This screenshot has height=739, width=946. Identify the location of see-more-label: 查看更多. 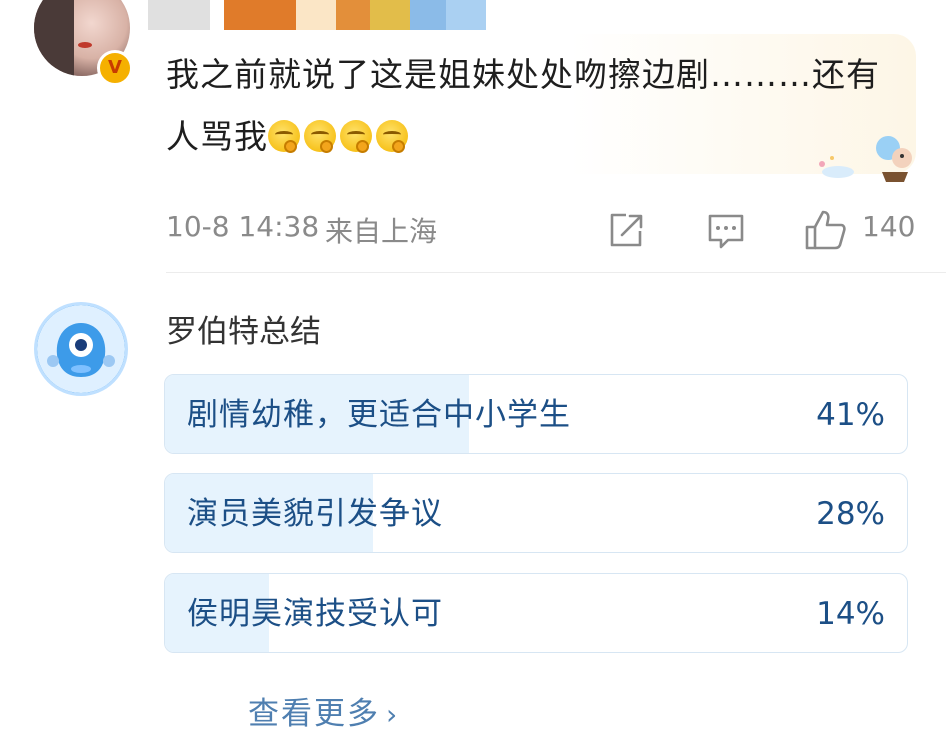
(314, 714).